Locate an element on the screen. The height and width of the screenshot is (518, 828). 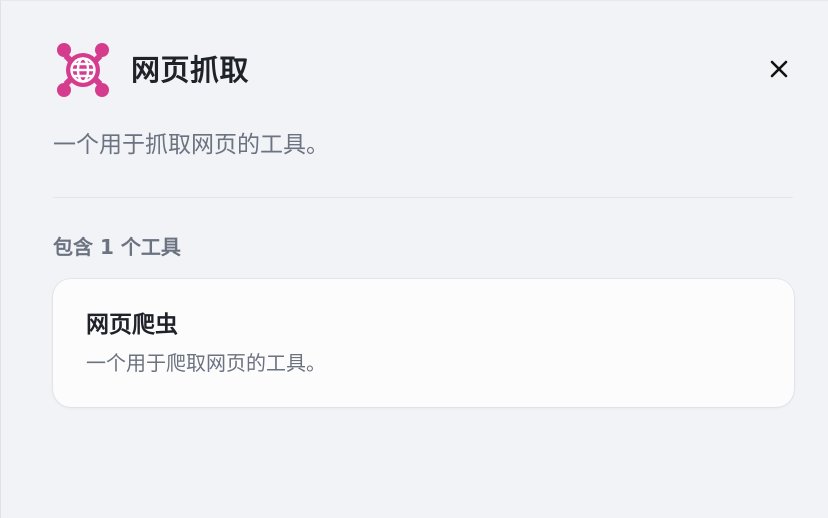
plugin-title: 网页抓取 is located at coordinates (190, 69).